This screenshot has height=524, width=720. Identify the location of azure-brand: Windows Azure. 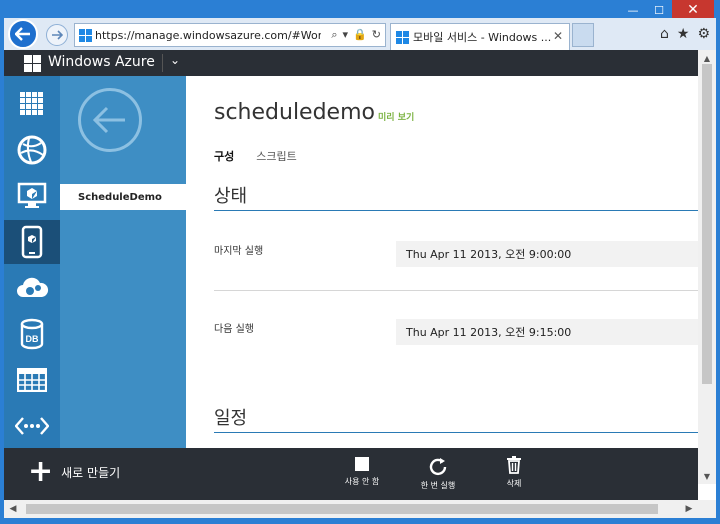
(101, 62).